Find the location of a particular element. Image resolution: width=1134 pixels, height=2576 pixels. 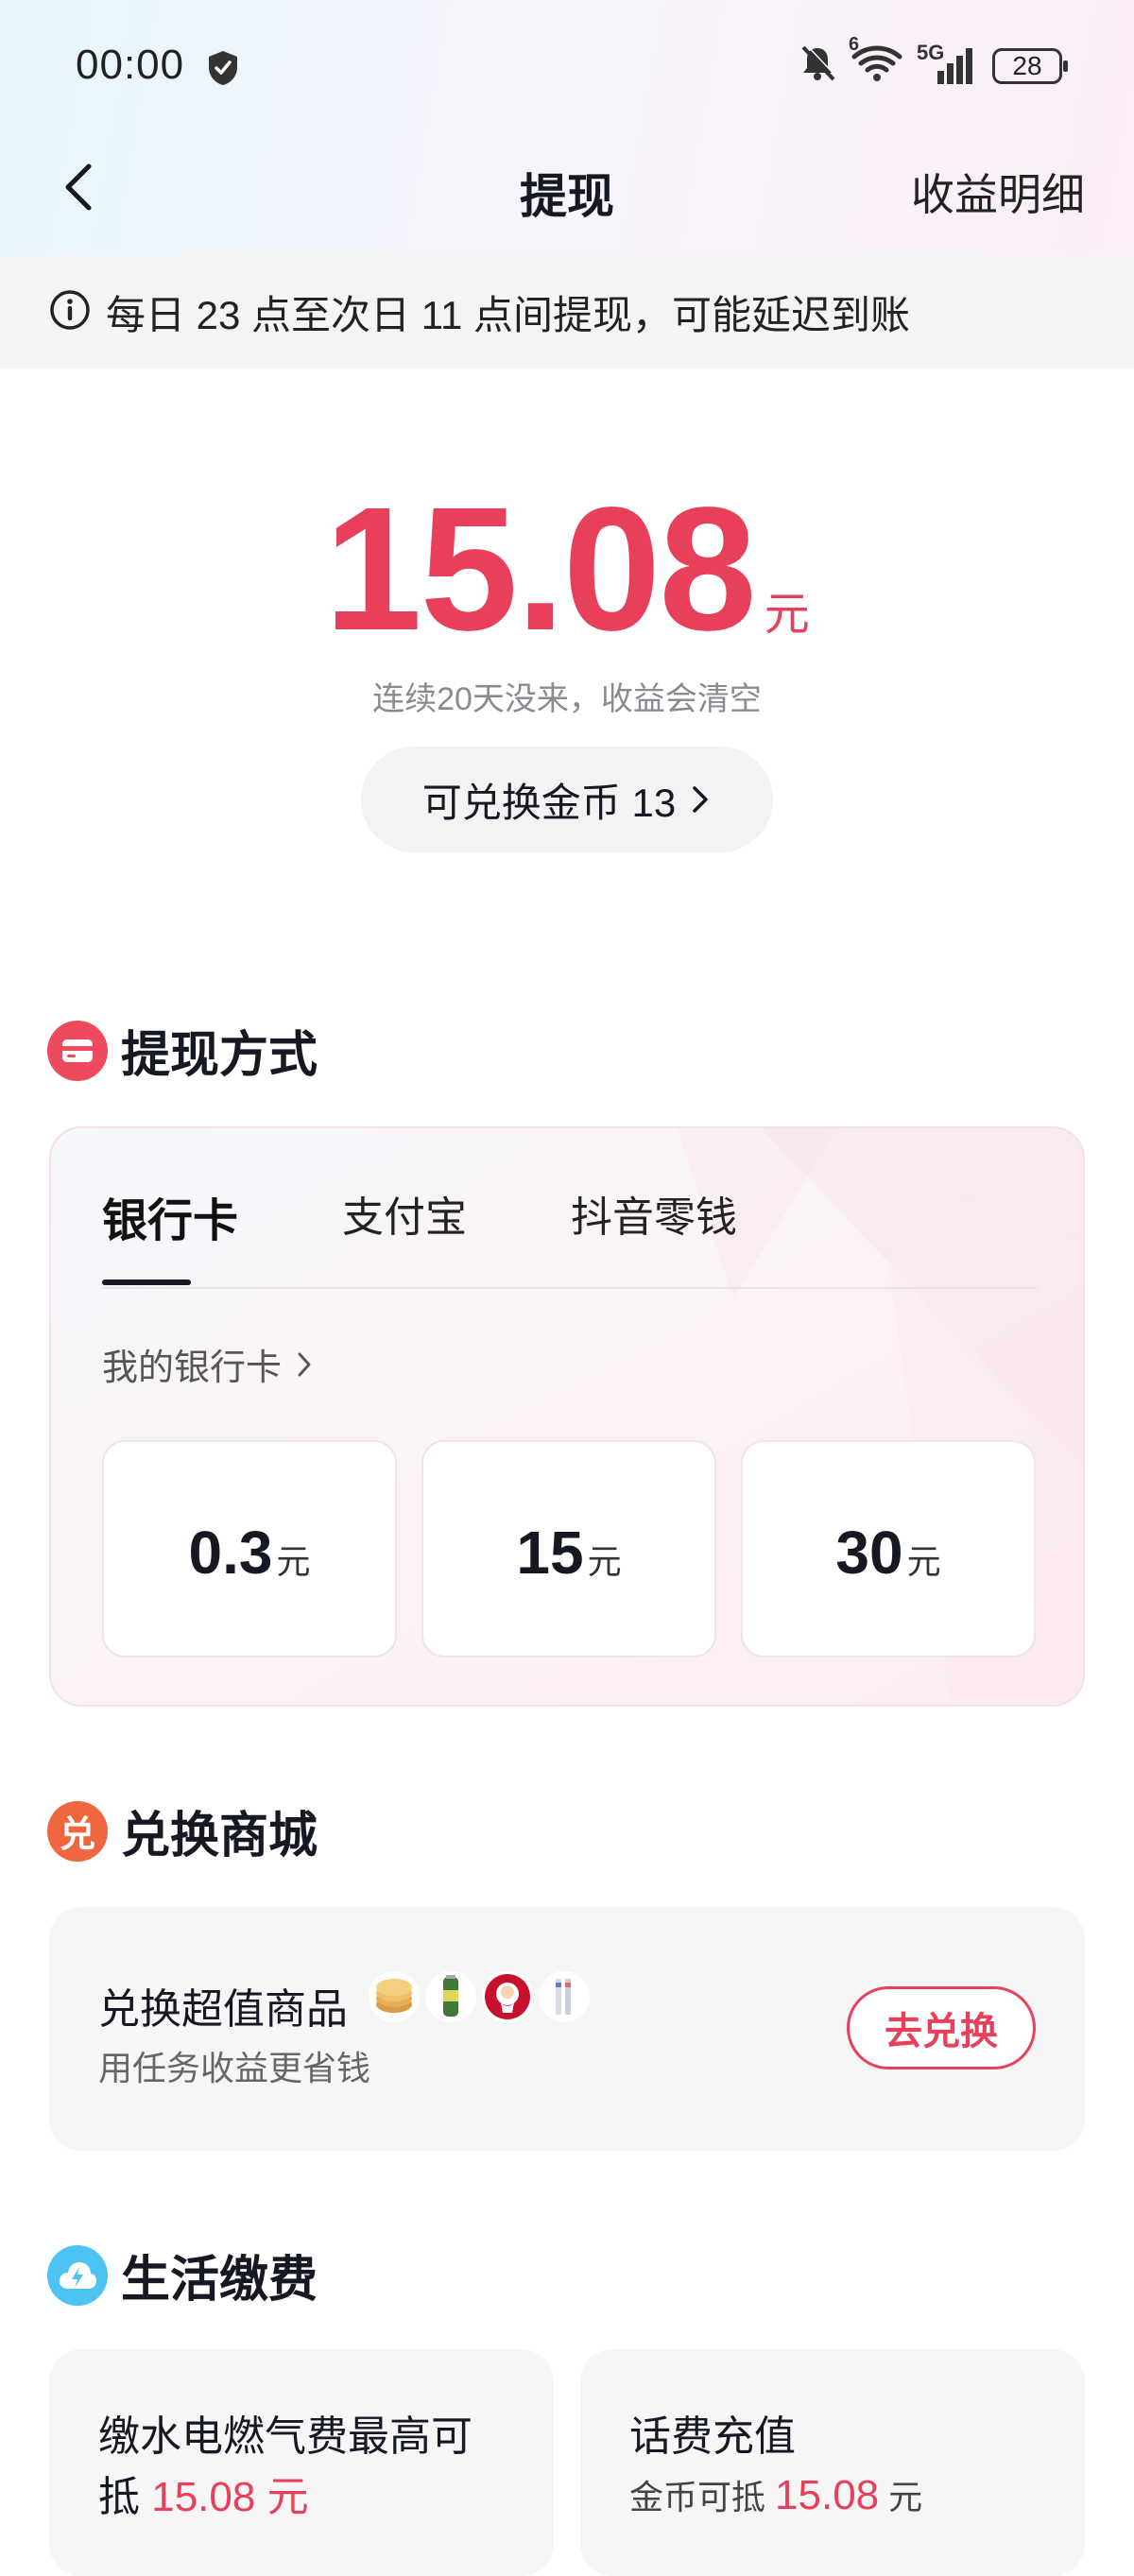

notice-text: 每日 23 点至次日 11 点间提现，可能延迟到账 is located at coordinates (508, 314).